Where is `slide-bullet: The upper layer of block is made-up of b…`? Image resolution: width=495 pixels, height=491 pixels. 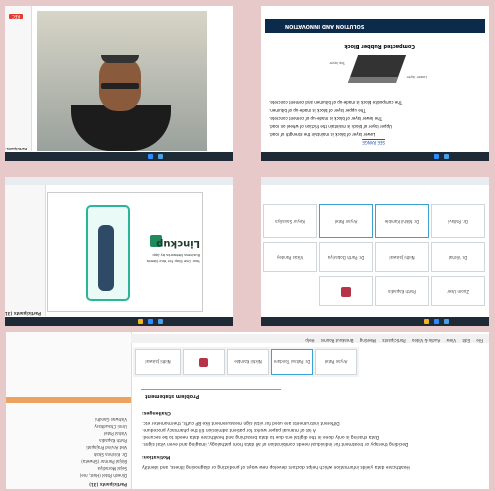
slide-bullet: The upper layer of block is made-up of b… is located at coordinates (317, 110).